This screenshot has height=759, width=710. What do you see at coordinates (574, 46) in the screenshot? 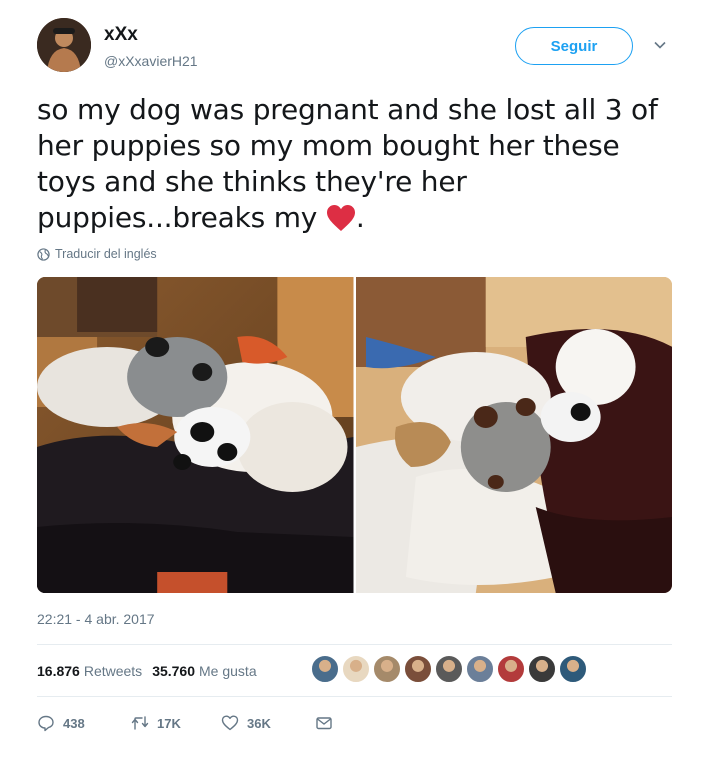
I see `follow-button: Seguir` at bounding box center [574, 46].